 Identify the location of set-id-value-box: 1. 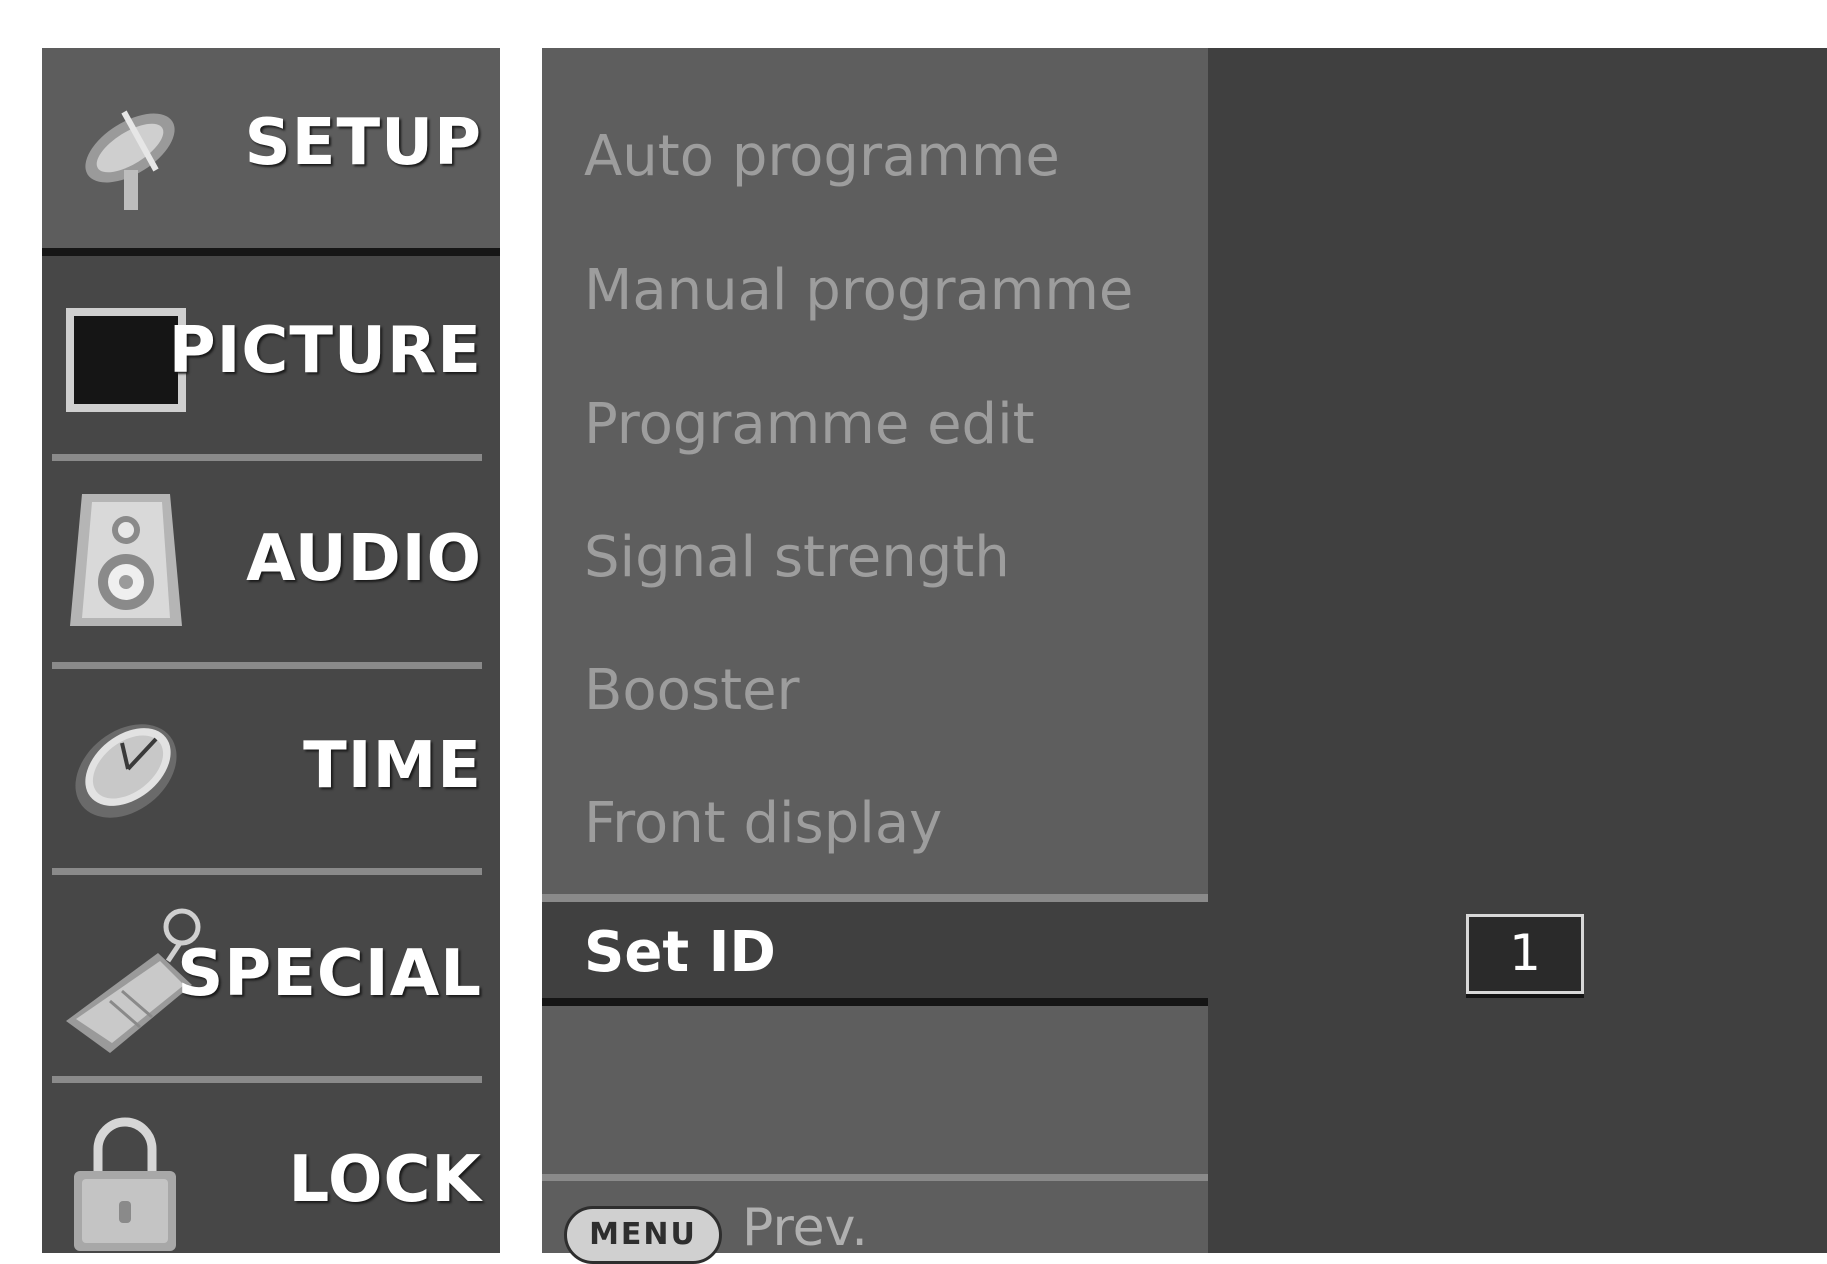
(1525, 954).